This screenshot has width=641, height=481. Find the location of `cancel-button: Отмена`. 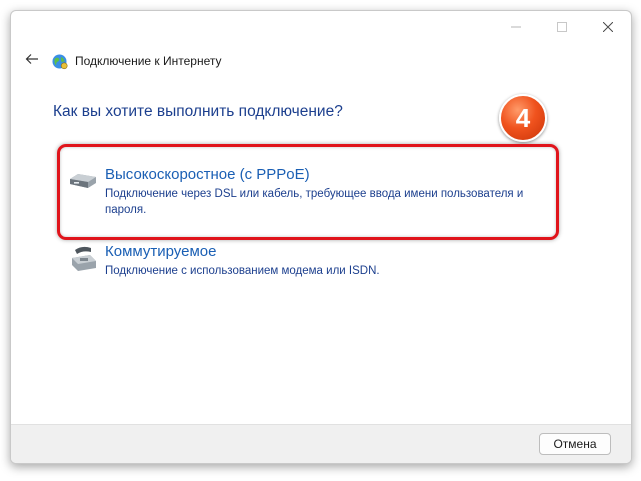

cancel-button: Отмена is located at coordinates (575, 444).